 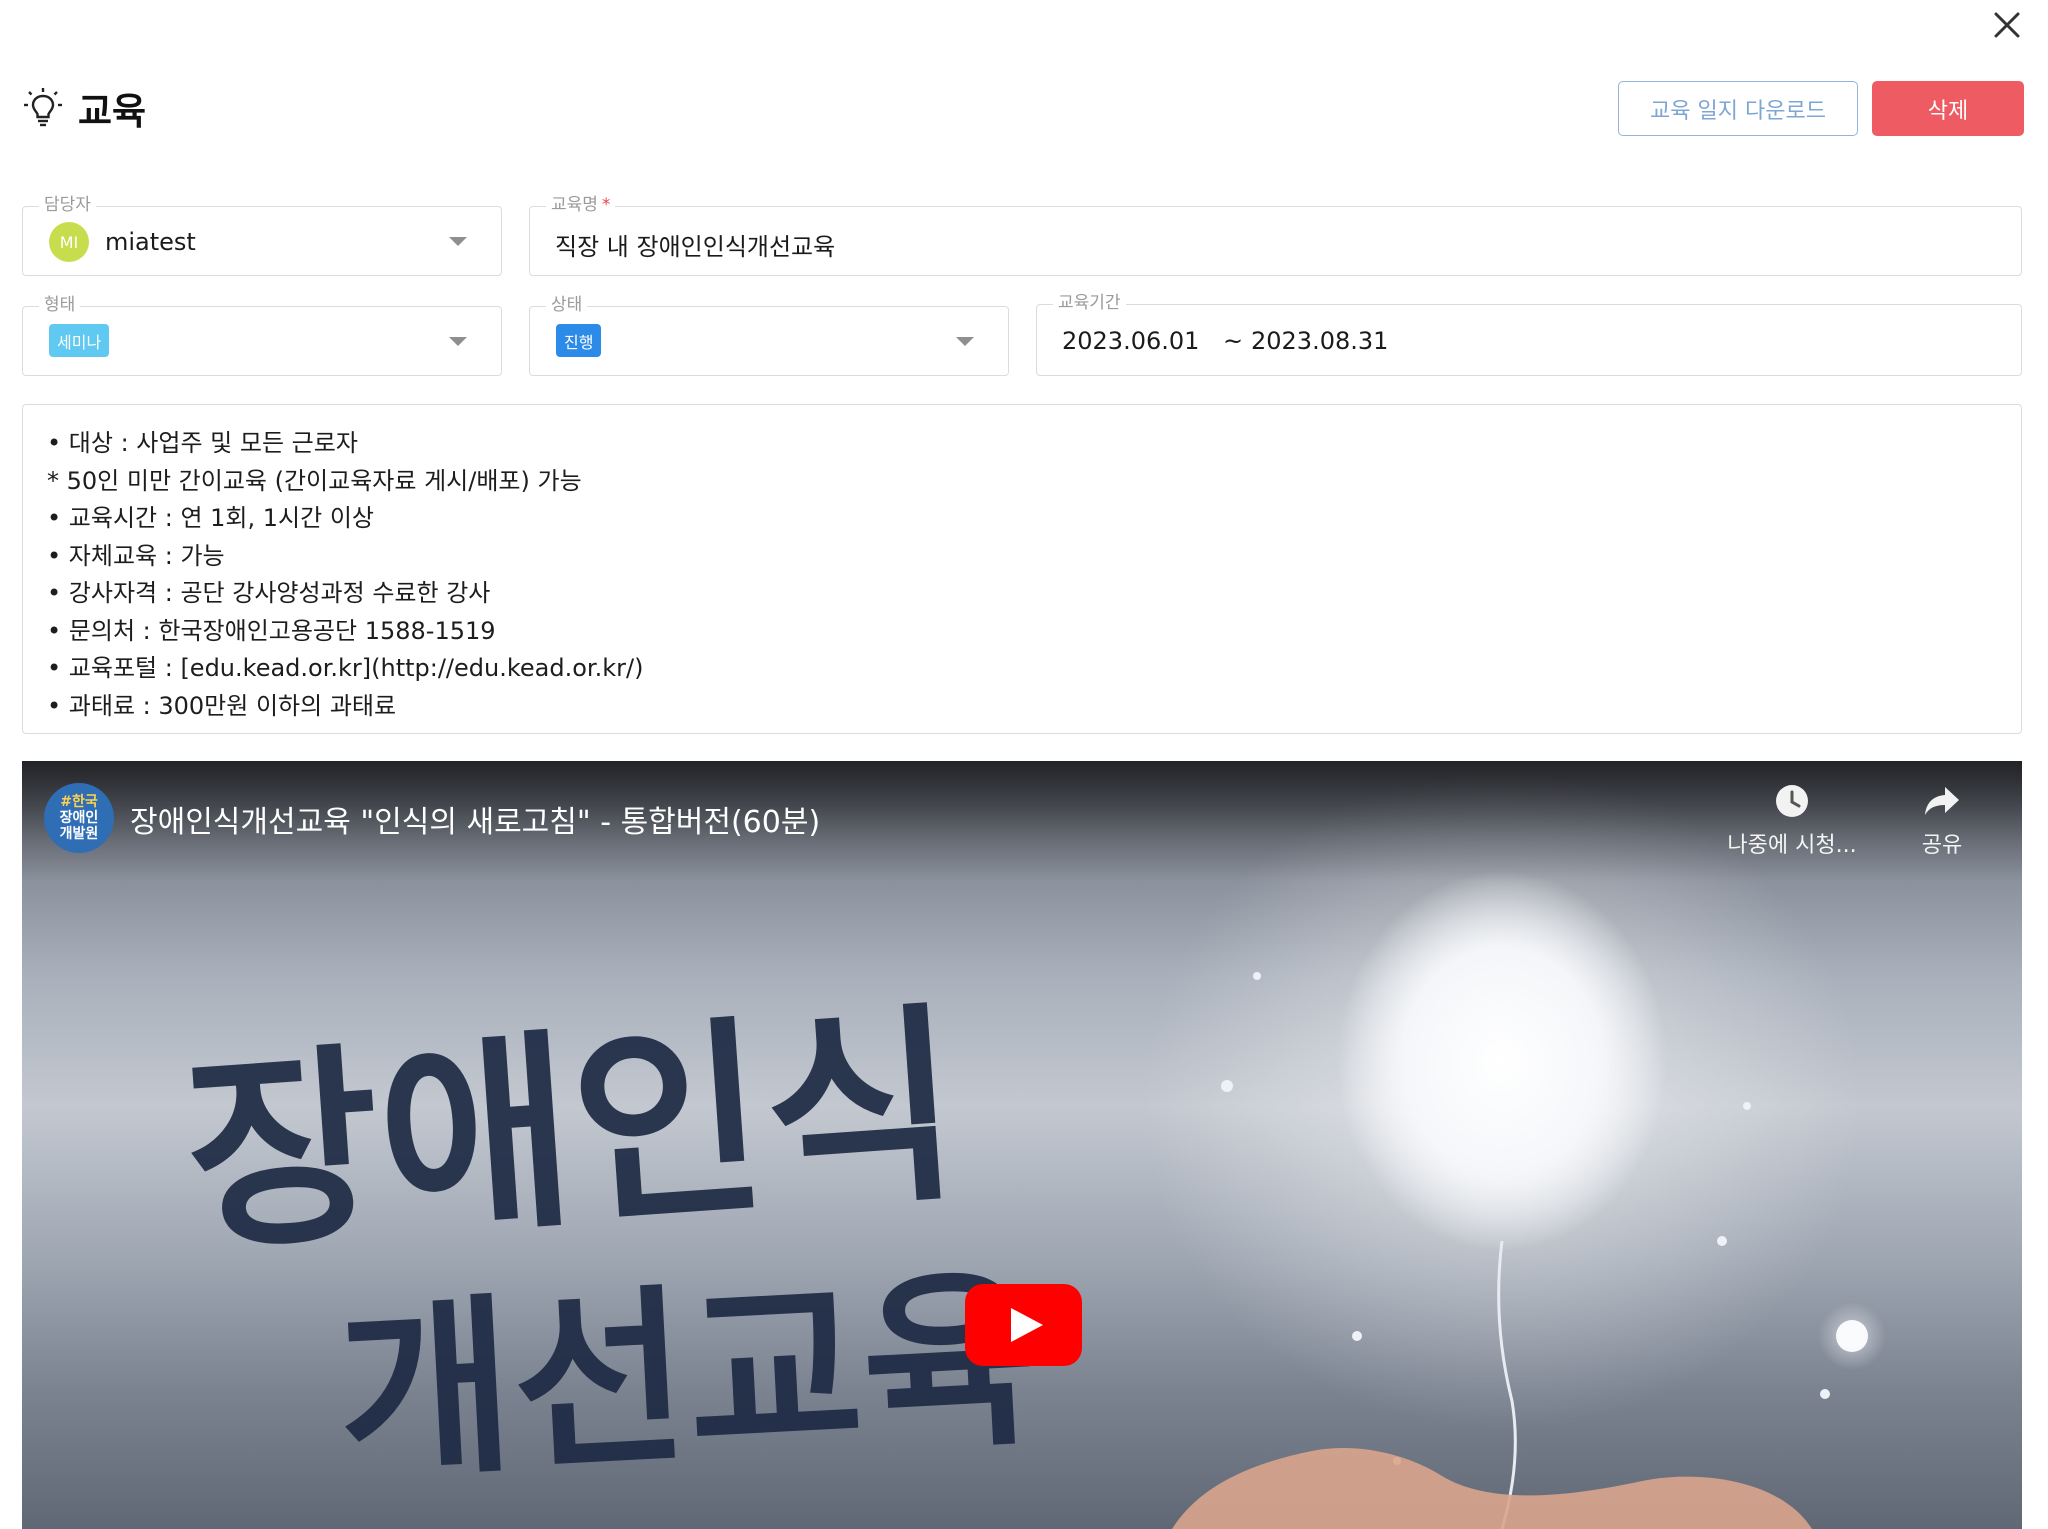 What do you see at coordinates (688, 1376) in the screenshot?
I see `thumbnail-text-line2: 개선교육` at bounding box center [688, 1376].